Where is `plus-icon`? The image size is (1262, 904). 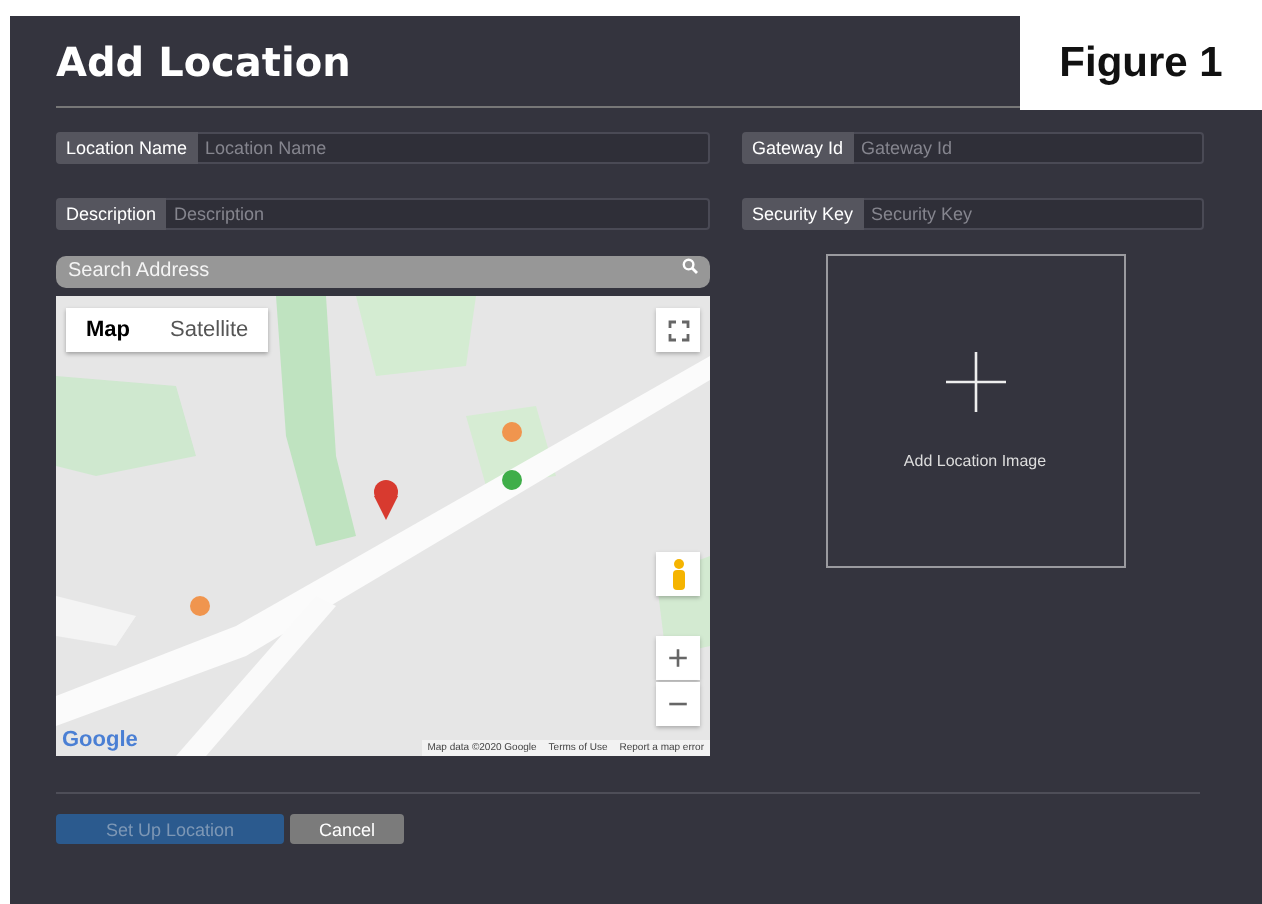
plus-icon is located at coordinates (975, 382).